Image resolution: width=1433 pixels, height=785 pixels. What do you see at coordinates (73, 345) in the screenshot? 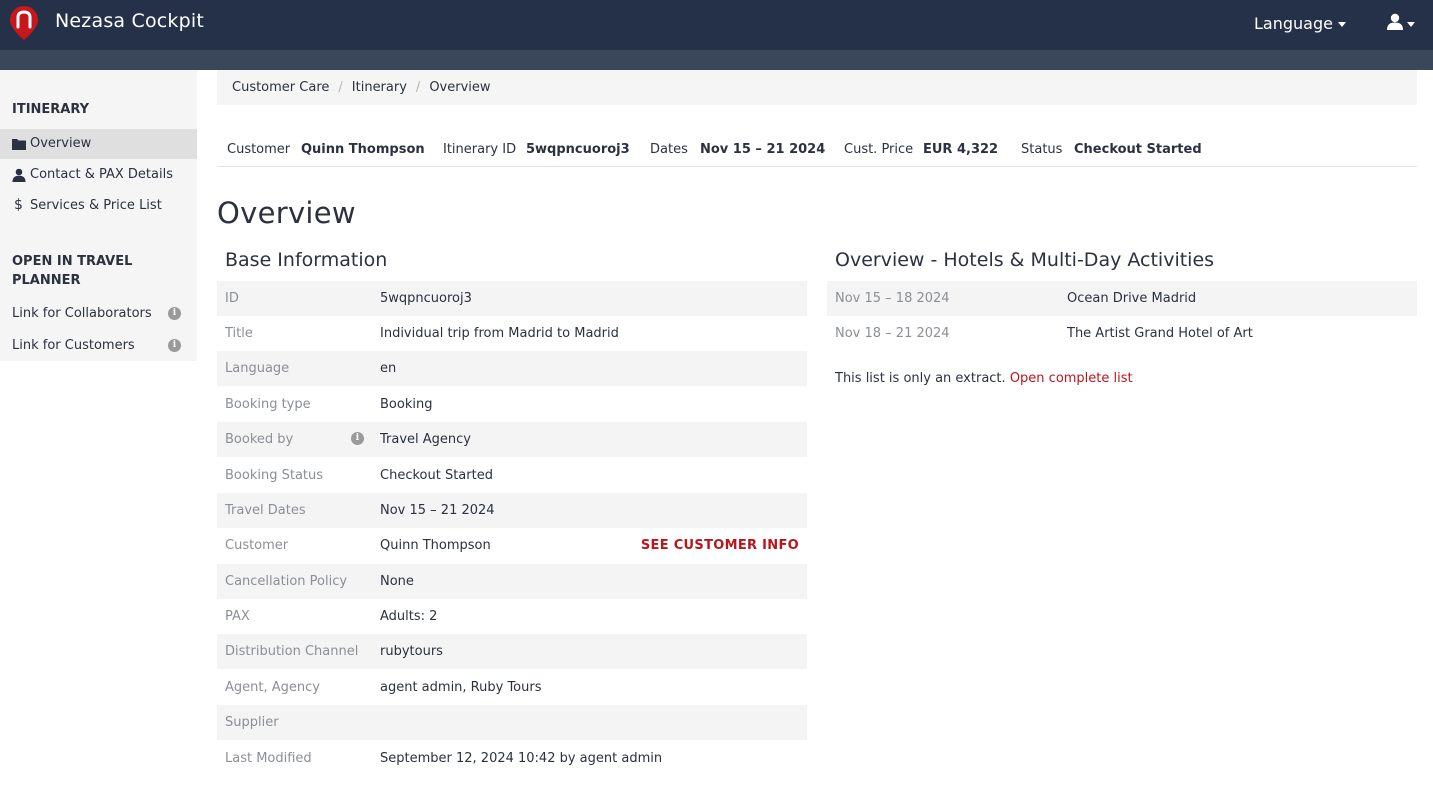
I see `sidebar-link-label: Link for Customers` at bounding box center [73, 345].